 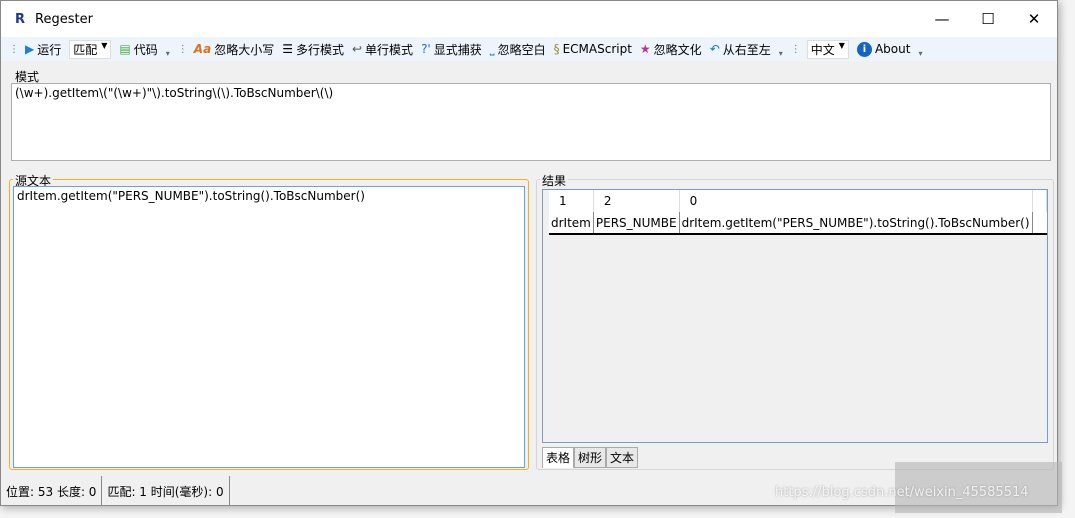 What do you see at coordinates (636, 201) in the screenshot?
I see `column-header: 2` at bounding box center [636, 201].